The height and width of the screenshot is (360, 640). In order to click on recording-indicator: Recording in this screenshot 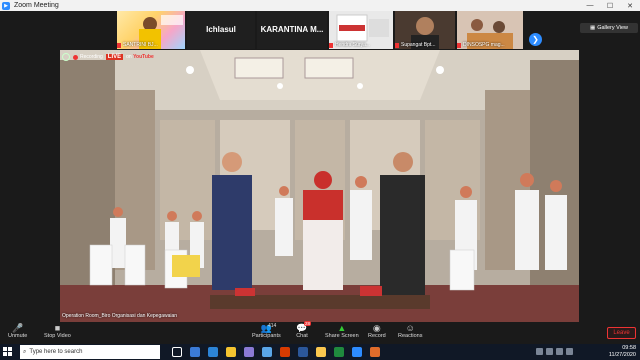, I will do `click(88, 57)`.